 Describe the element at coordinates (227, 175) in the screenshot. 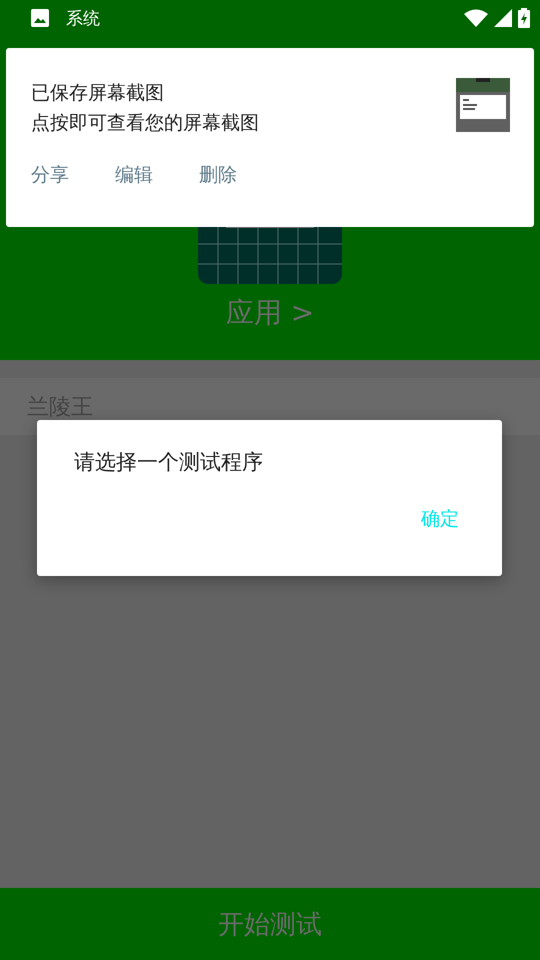

I see `notification-action: 删除` at that location.